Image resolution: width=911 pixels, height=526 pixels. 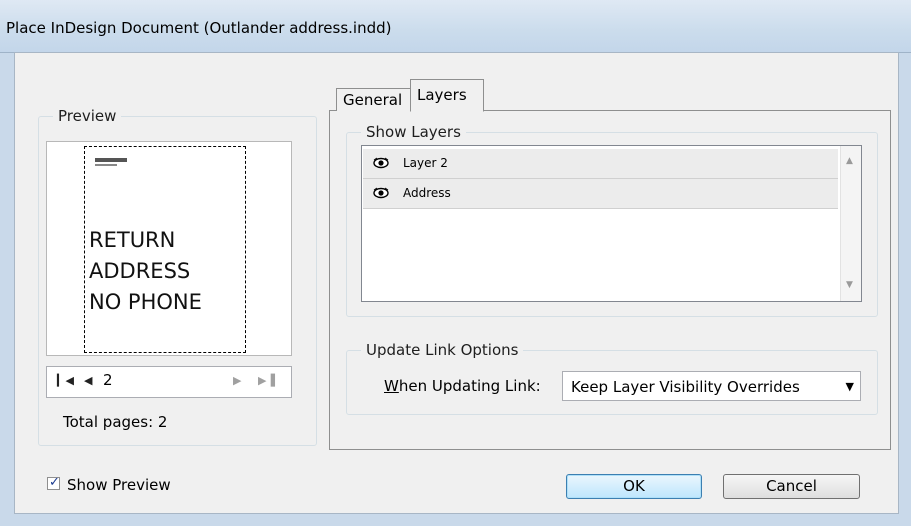 I want to click on update-link-label: Update Link Options, so click(x=442, y=350).